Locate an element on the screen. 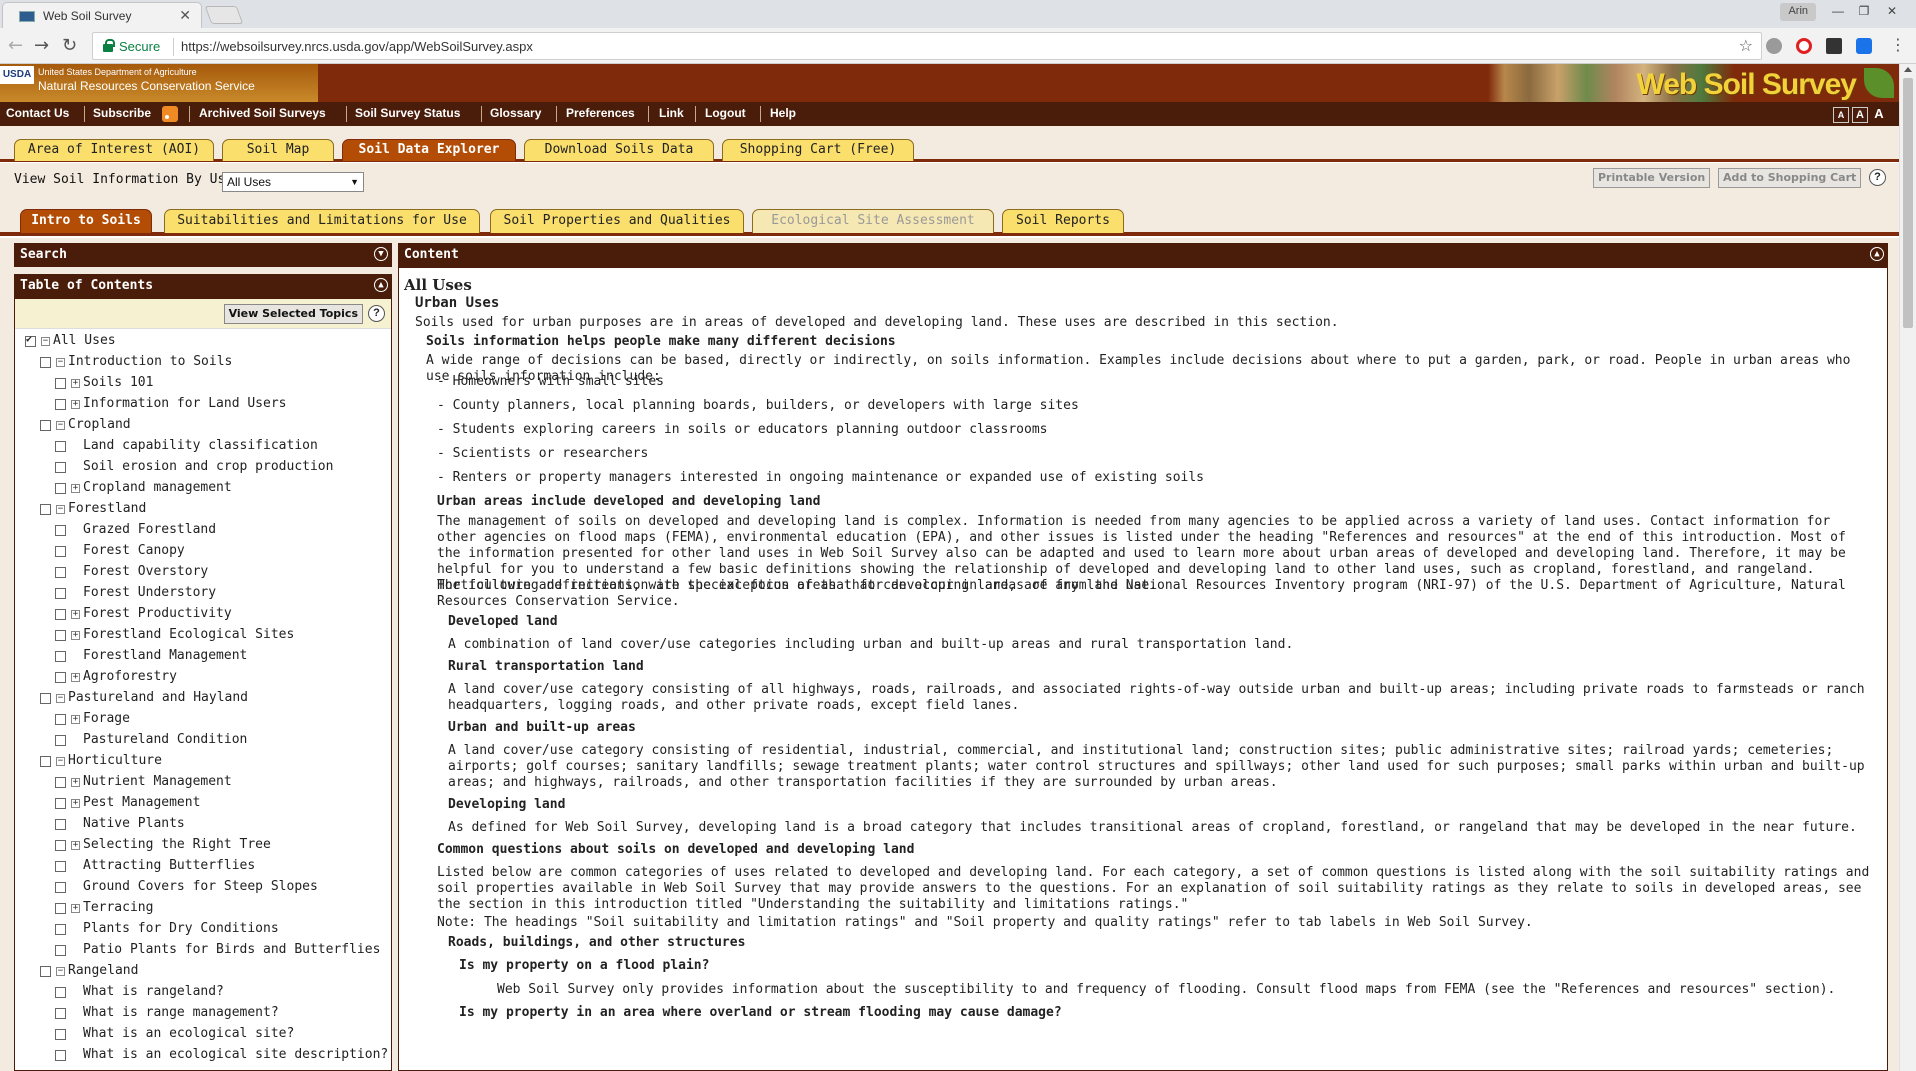  view-by-use-select: All Uses ▼ is located at coordinates (293, 182).